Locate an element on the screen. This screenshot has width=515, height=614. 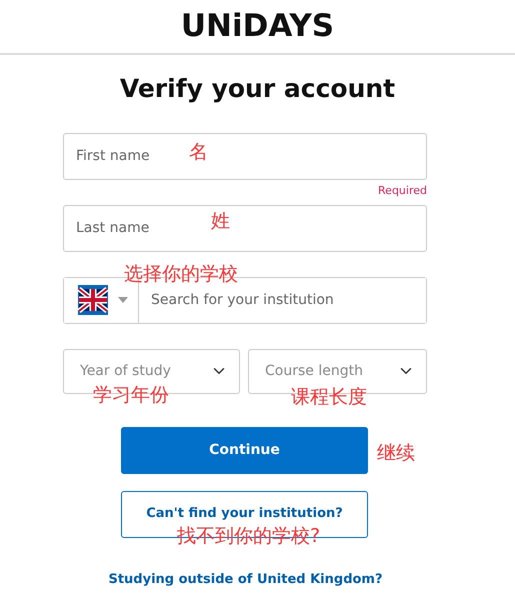
annotation-text: 名 is located at coordinates (198, 152).